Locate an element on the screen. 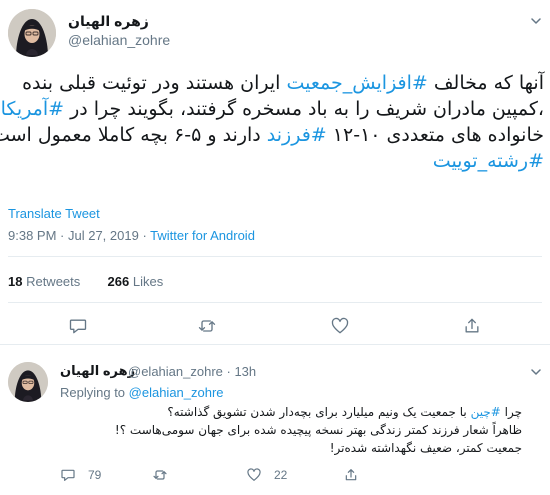  reply-action: 79 is located at coordinates (80, 475).